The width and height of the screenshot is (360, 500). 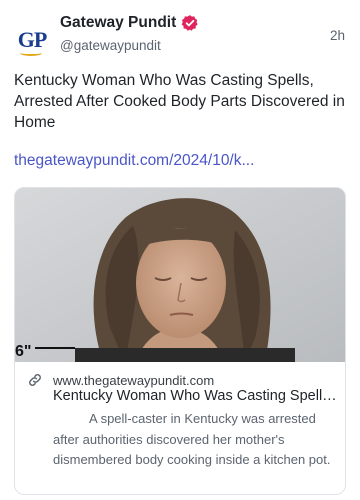 I want to click on card-domain-row: www.thegatewaypundit.com, so click(x=120, y=380).